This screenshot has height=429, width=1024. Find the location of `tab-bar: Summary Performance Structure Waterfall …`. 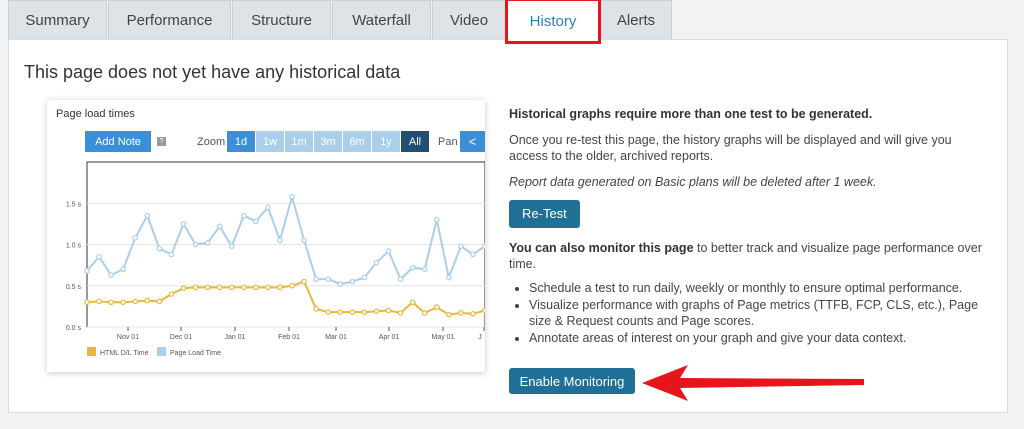

tab-bar: Summary Performance Structure Waterfall … is located at coordinates (340, 22).